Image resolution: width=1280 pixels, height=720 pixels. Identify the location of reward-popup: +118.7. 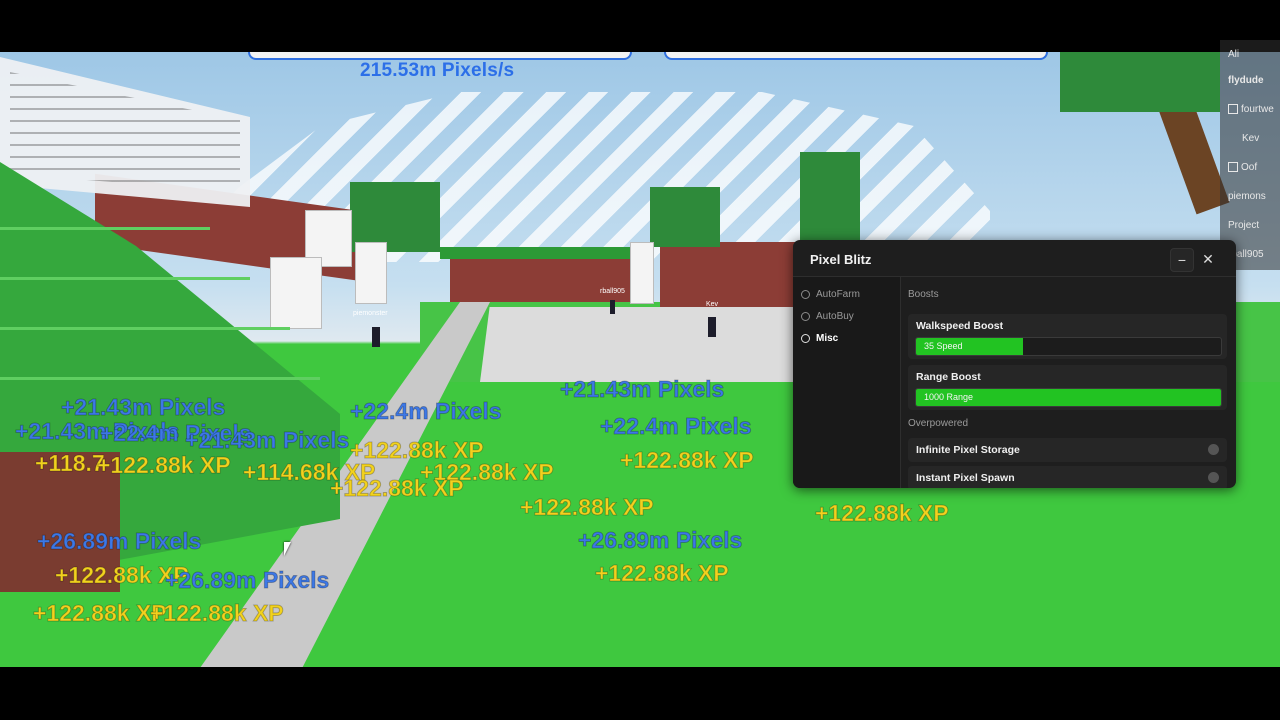
(70, 463).